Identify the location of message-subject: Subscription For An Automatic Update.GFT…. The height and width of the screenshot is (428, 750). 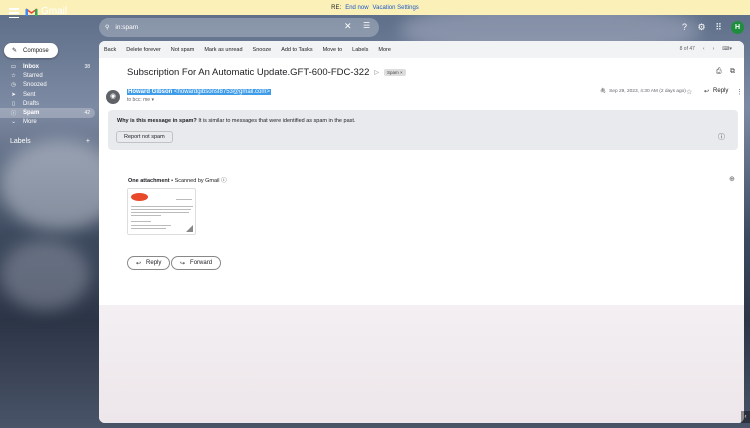
(266, 72).